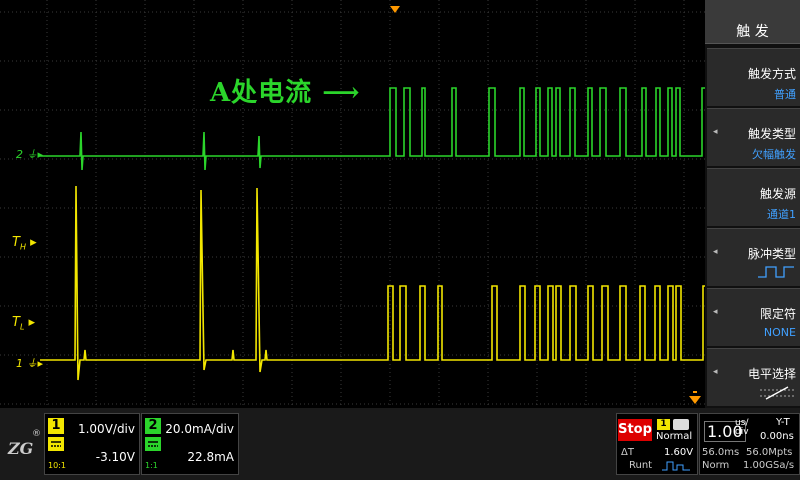 Image resolution: width=800 pixels, height=480 pixels. What do you see at coordinates (716, 465) in the screenshot?
I see `acquisition-mode: Norm` at bounding box center [716, 465].